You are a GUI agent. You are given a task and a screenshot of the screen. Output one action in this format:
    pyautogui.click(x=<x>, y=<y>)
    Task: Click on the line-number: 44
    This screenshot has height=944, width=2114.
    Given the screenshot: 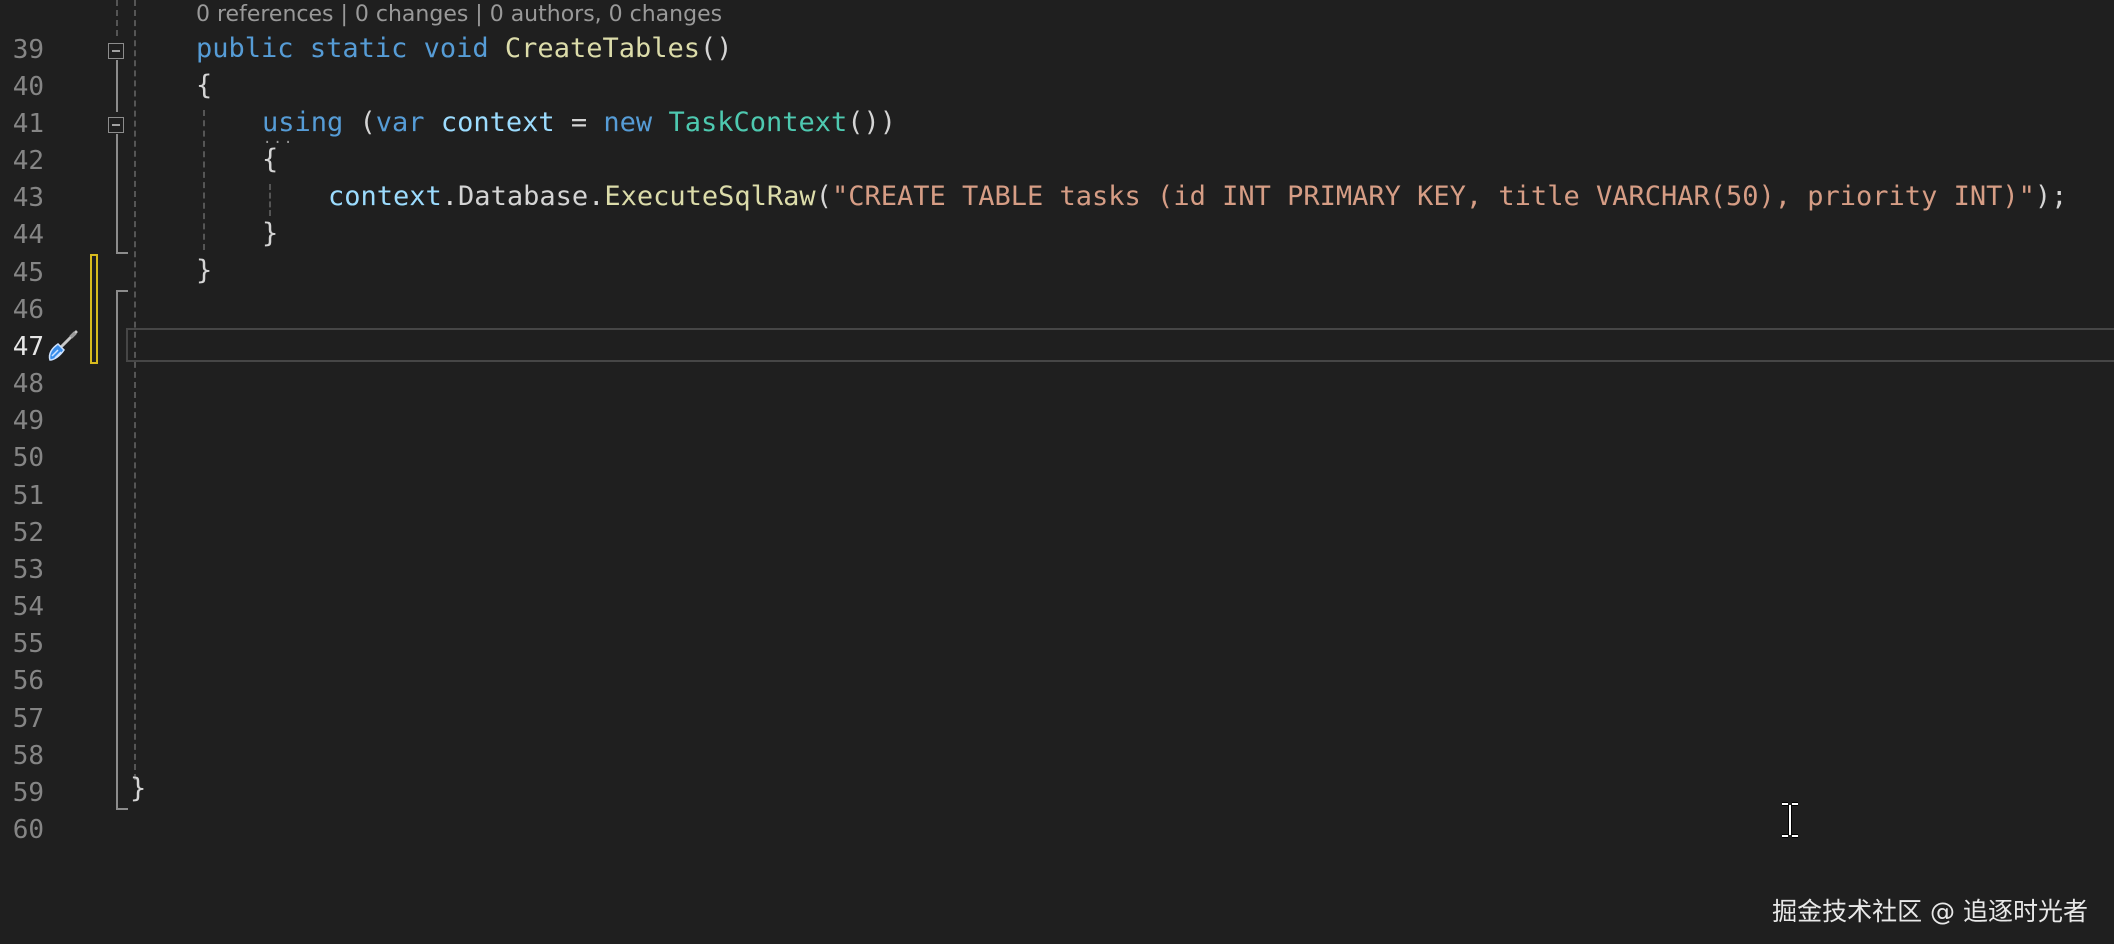 What is the action you would take?
    pyautogui.click(x=28, y=235)
    